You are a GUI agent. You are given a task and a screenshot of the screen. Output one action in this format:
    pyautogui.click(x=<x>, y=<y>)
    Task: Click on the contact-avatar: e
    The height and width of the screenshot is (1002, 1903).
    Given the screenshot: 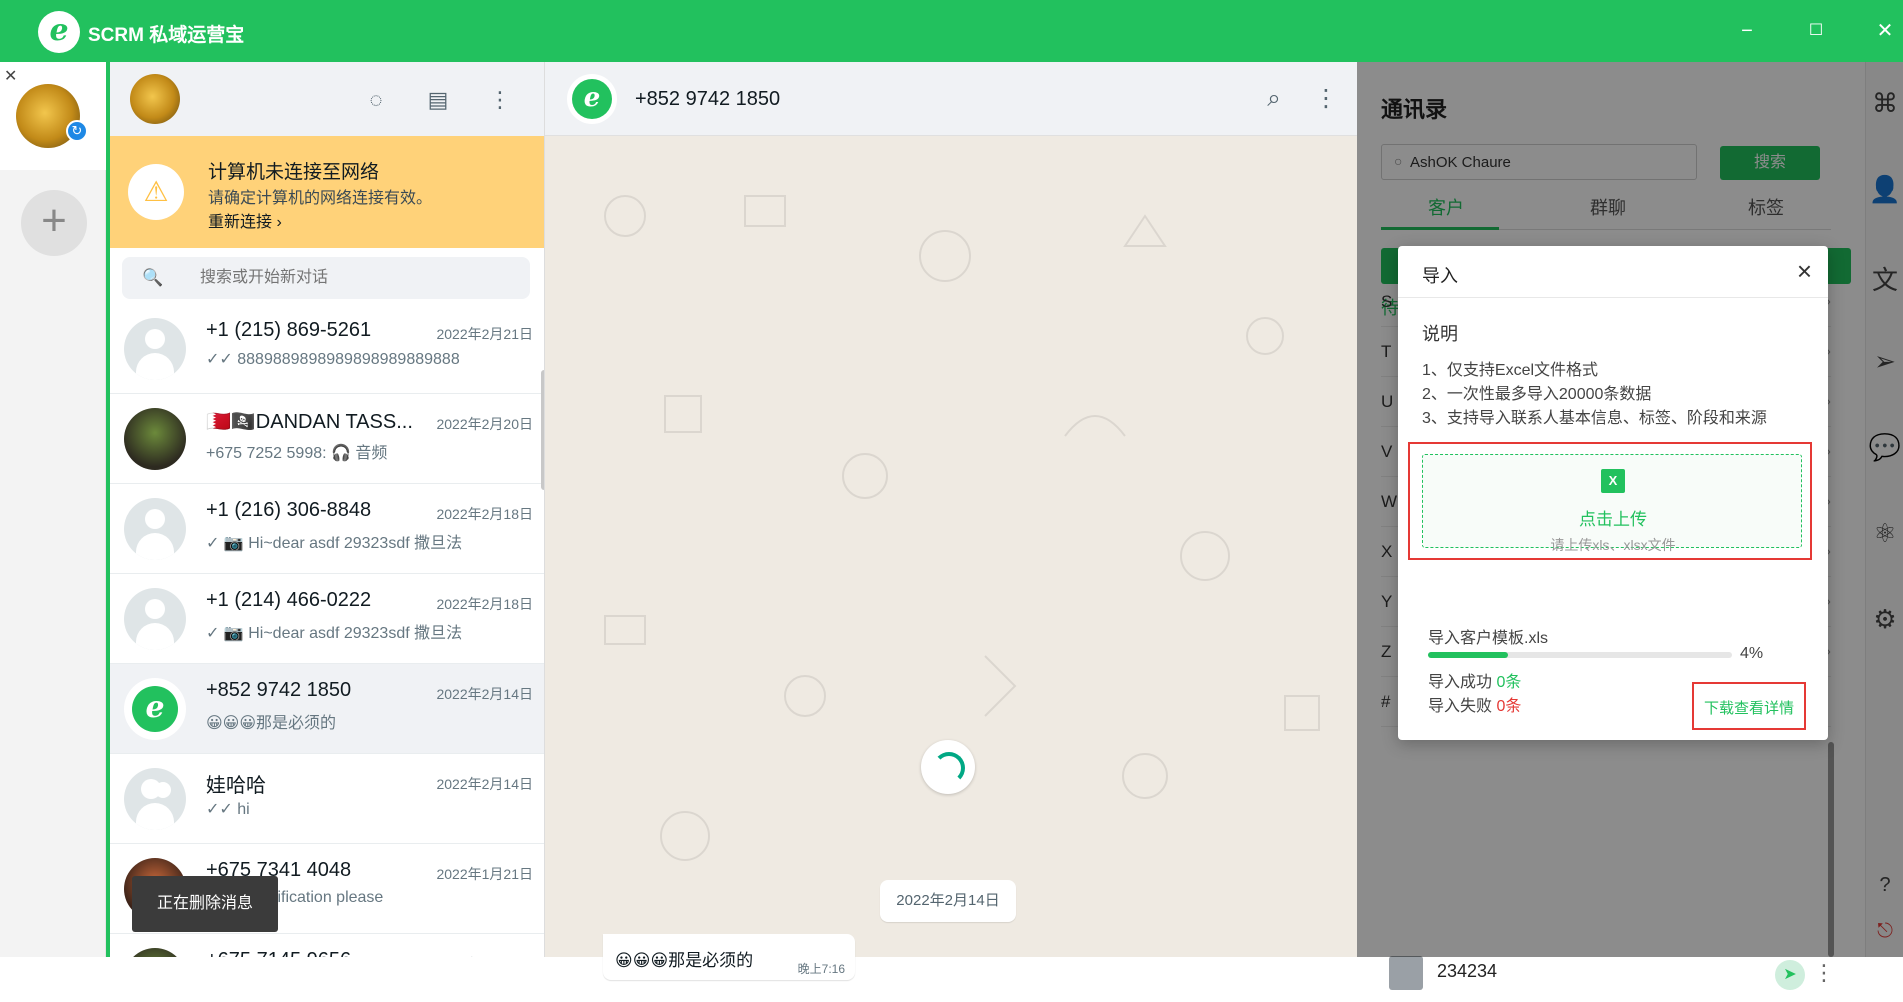 What is the action you would take?
    pyautogui.click(x=592, y=99)
    